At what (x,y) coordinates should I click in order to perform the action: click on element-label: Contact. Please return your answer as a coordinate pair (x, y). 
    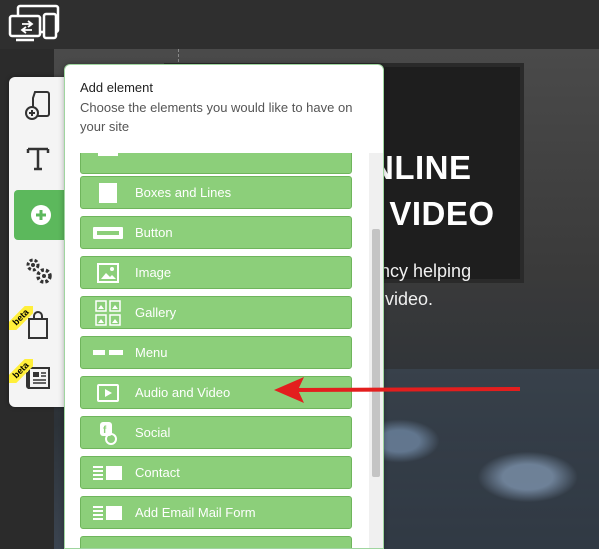
    Looking at the image, I should click on (157, 472).